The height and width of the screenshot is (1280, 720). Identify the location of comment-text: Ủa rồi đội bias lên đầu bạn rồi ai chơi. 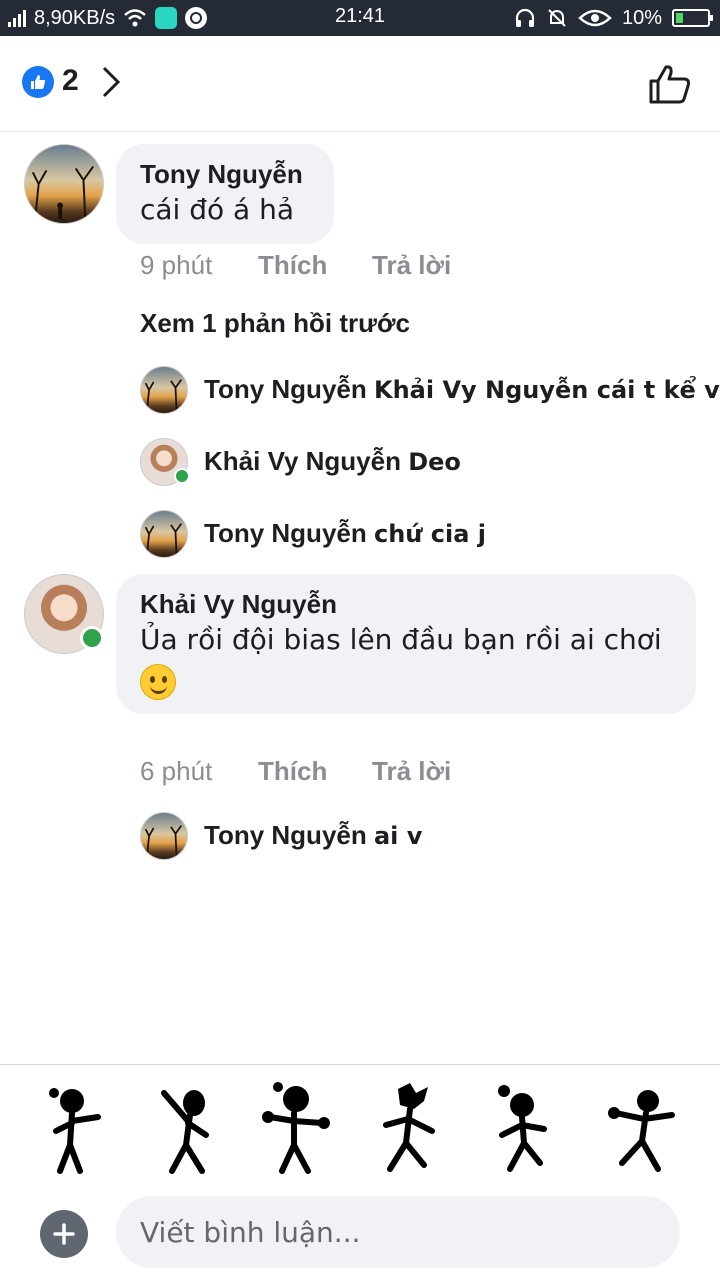
(401, 639).